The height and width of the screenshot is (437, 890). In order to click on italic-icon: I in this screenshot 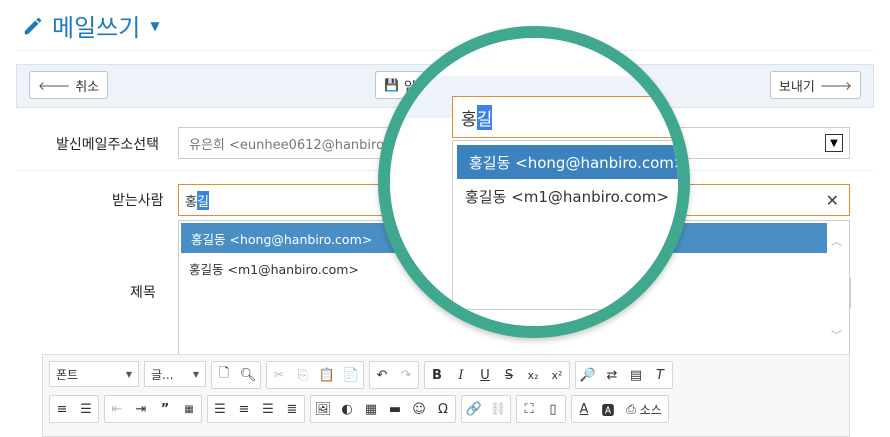, I will do `click(461, 375)`.